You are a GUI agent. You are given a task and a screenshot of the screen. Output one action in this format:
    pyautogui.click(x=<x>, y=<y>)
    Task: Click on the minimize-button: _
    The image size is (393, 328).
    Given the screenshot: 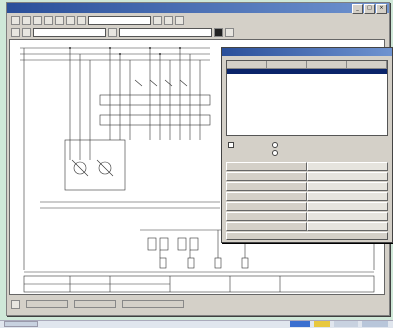 What is the action you would take?
    pyautogui.click(x=357, y=9)
    